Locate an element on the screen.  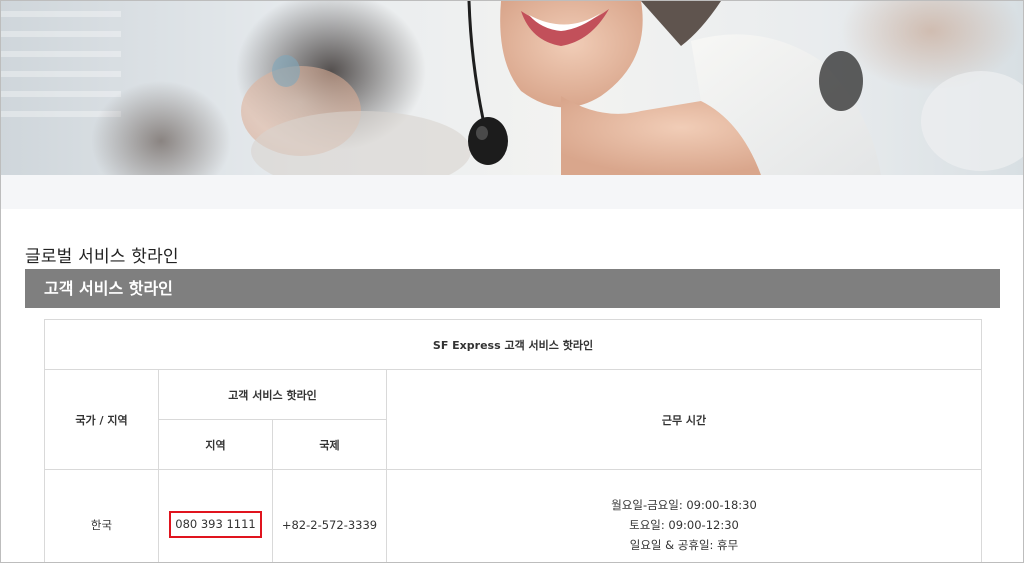
header-hours: 근무 시간 is located at coordinates (684, 419).